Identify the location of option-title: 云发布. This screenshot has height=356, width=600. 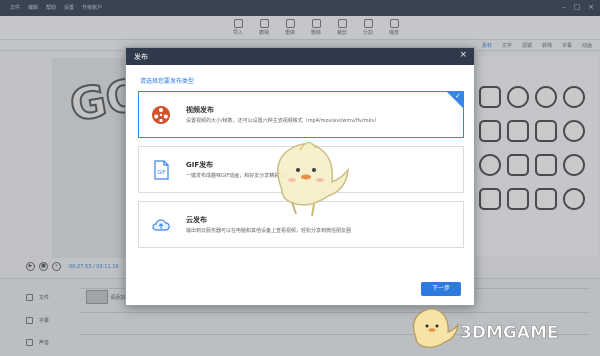
(196, 220).